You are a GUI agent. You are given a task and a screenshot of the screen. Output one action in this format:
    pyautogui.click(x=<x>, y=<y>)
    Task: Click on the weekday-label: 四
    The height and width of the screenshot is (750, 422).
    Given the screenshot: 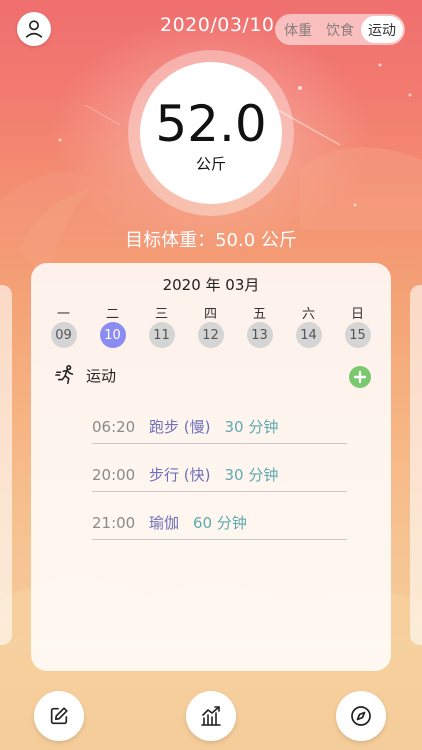 What is the action you would take?
    pyautogui.click(x=210, y=314)
    